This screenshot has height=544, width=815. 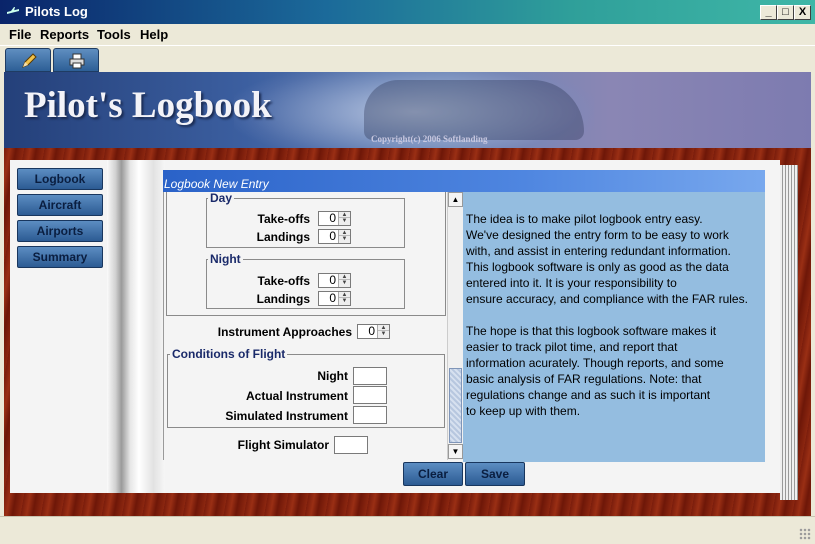 I want to click on panel-header: Logbook New Entry, so click(x=464, y=181).